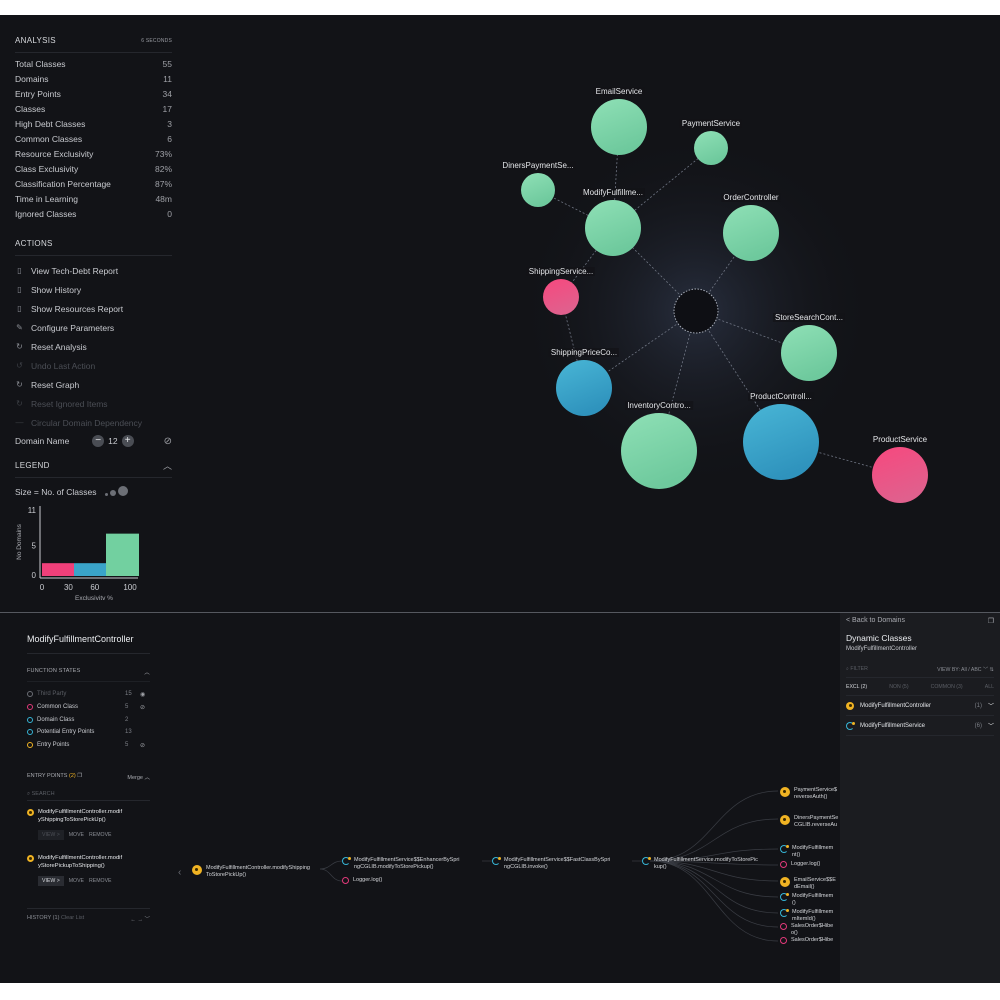  What do you see at coordinates (93, 246) in the screenshot?
I see `actions-header: ACTIONS` at bounding box center [93, 246].